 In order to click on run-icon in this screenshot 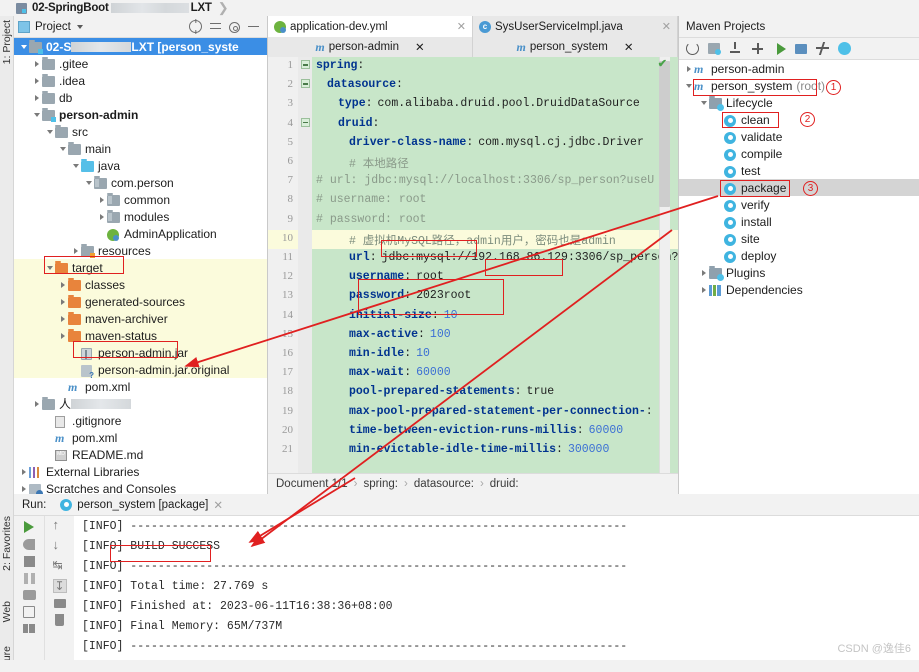, I will do `click(781, 48)`.